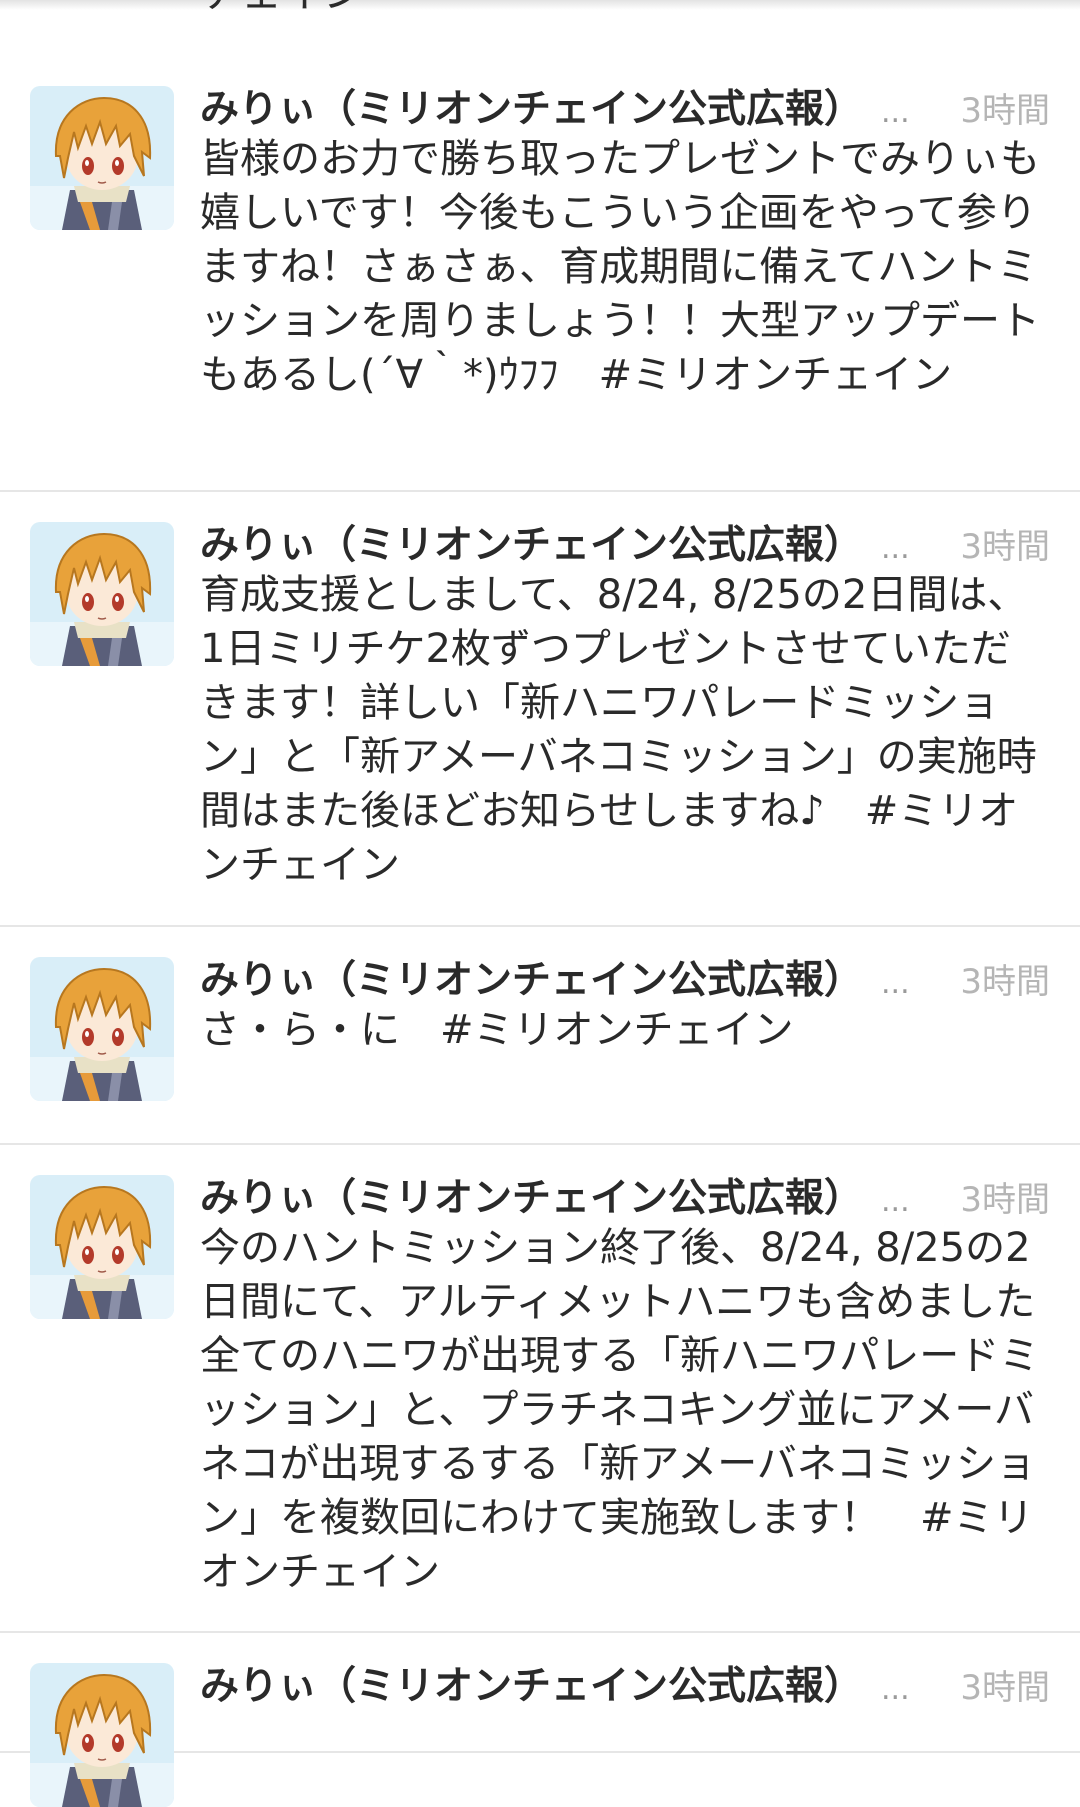 The height and width of the screenshot is (1807, 1080). Describe the element at coordinates (540, 5) in the screenshot. I see `header-shadow` at that location.